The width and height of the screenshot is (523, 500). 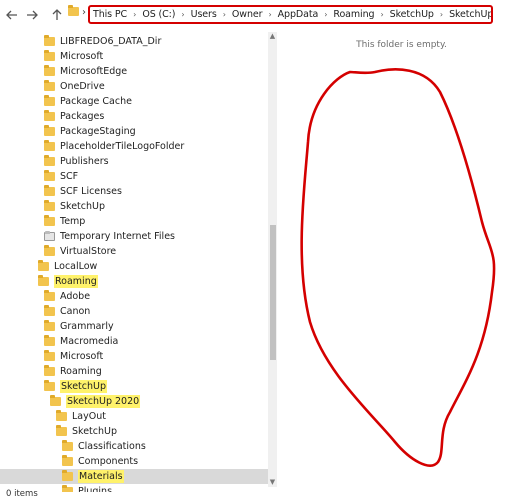 What do you see at coordinates (469, 14) in the screenshot?
I see `breadcrumb-item: SketchUp 2020` at bounding box center [469, 14].